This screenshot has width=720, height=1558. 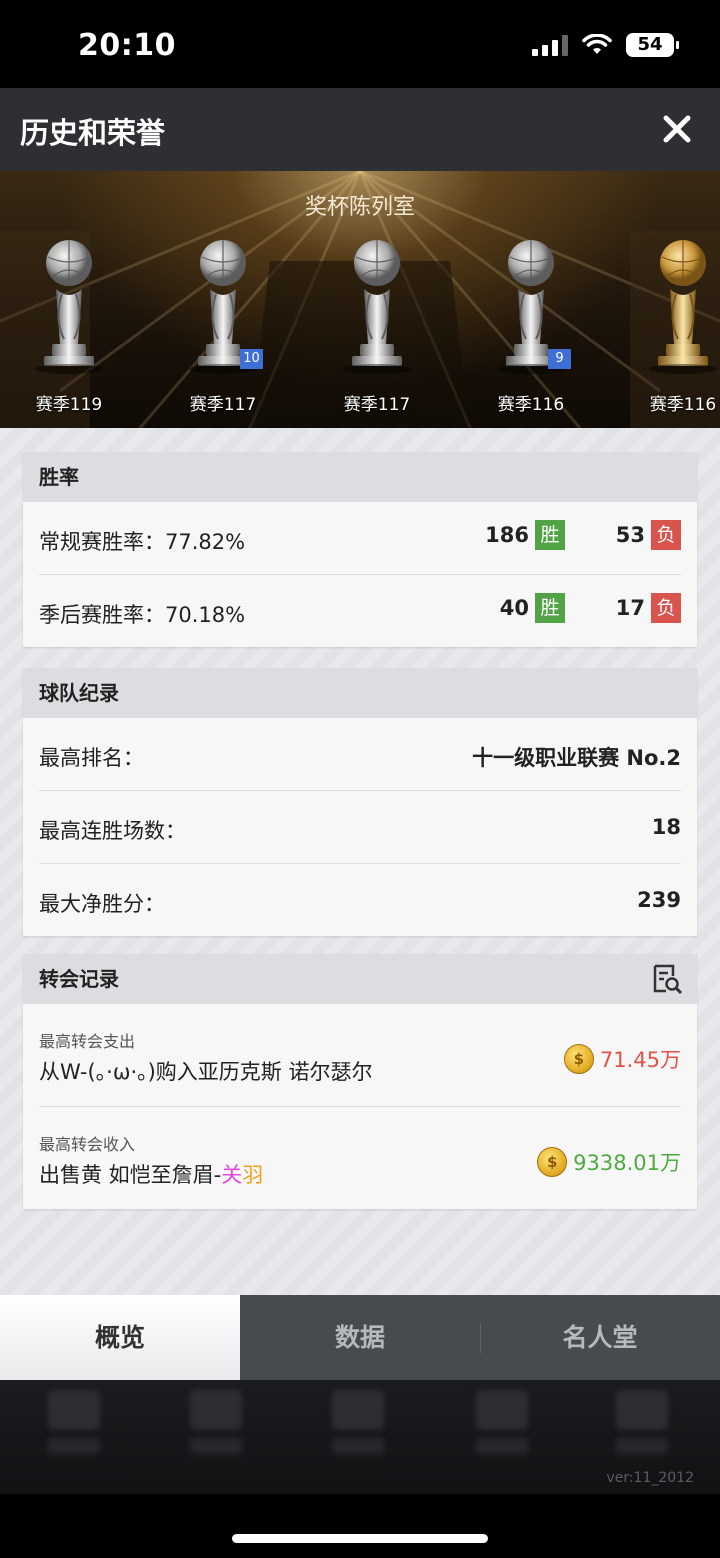 I want to click on transfer-row: 最高转会收入出售黄 如恺至詹眉-关羽 9338.01万, so click(x=360, y=1158).